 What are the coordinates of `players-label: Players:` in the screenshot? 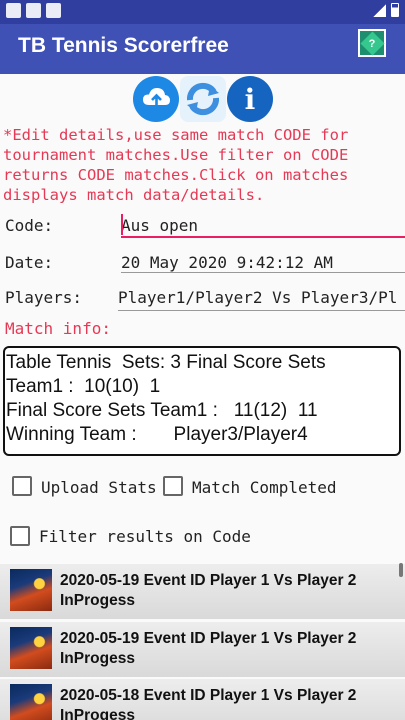 It's located at (44, 297).